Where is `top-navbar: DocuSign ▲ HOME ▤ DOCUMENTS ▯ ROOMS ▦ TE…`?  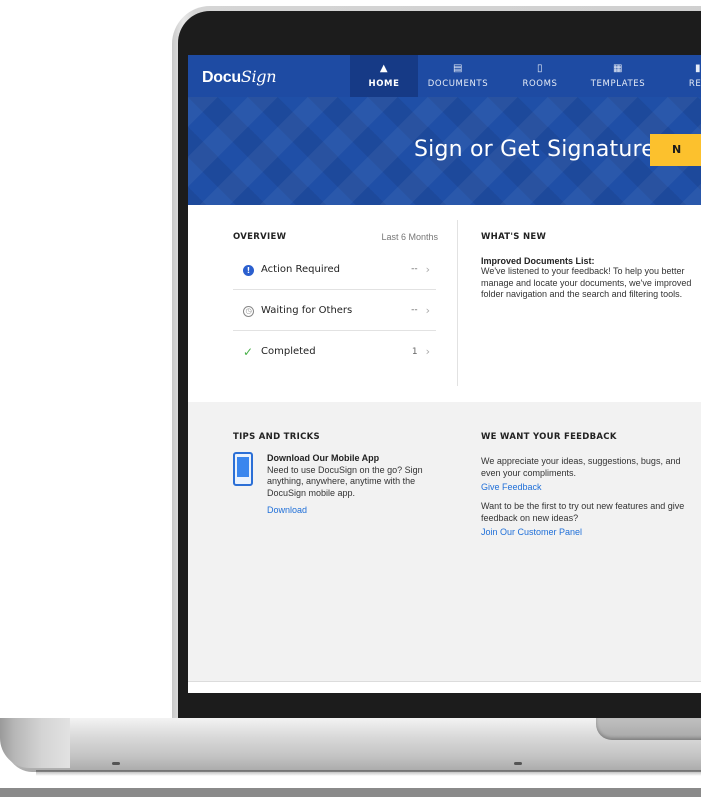 top-navbar: DocuSign ▲ HOME ▤ DOCUMENTS ▯ ROOMS ▦ TE… is located at coordinates (444, 76).